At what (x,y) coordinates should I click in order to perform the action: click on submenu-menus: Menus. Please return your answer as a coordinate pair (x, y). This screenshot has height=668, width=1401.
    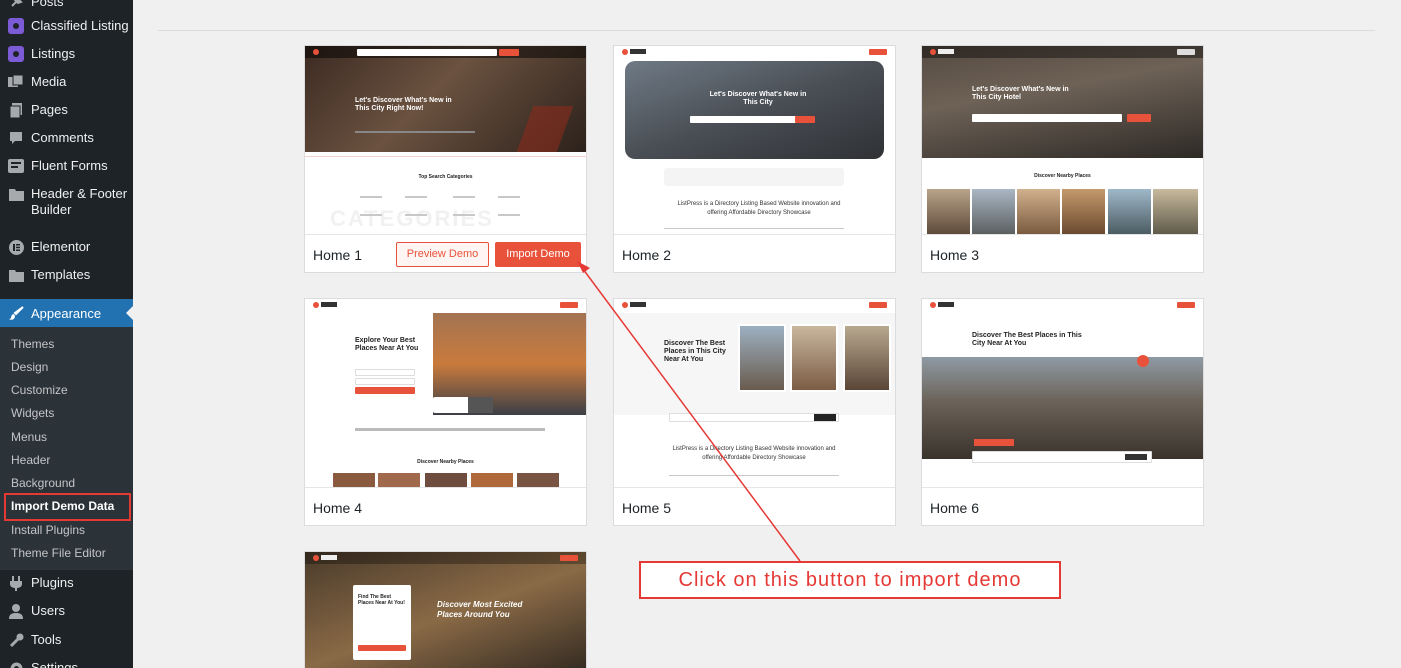
    Looking at the image, I should click on (29, 437).